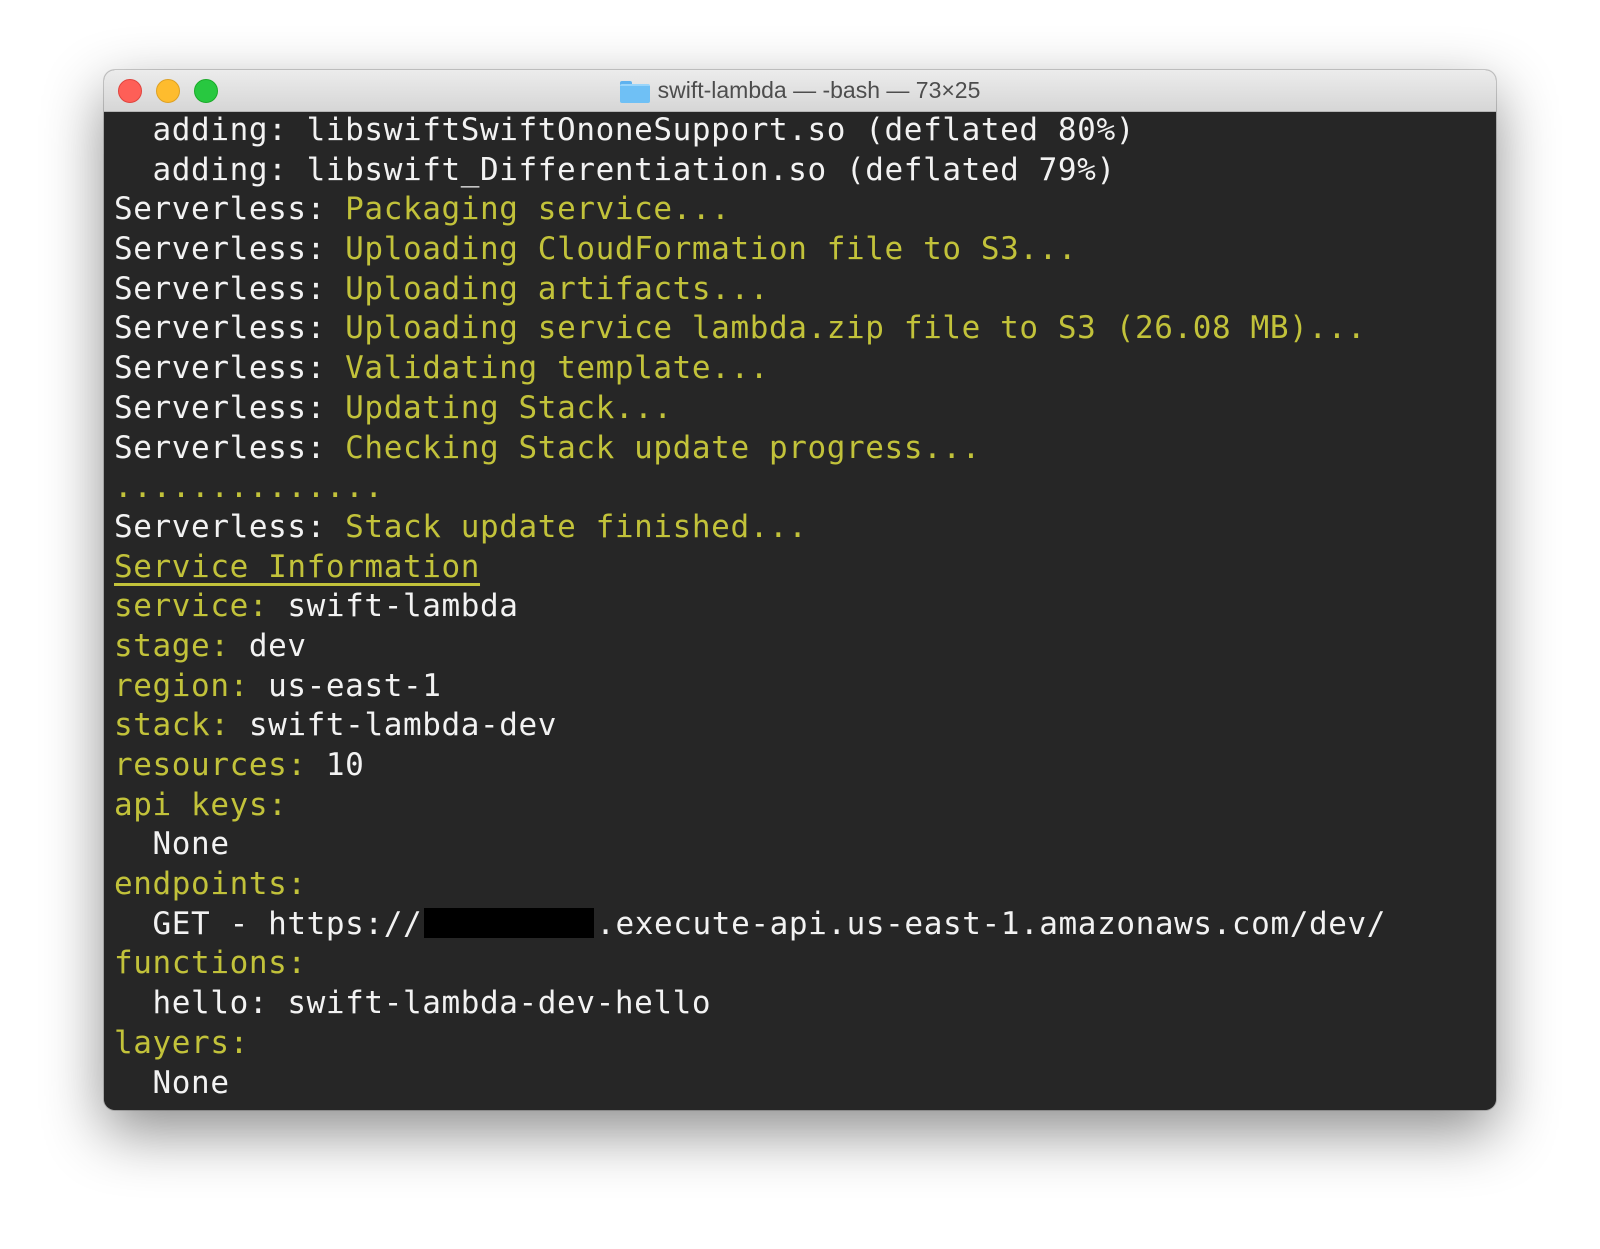 The height and width of the screenshot is (1249, 1600). Describe the element at coordinates (201, 804) in the screenshot. I see `info-api-keys: api keys:` at that location.